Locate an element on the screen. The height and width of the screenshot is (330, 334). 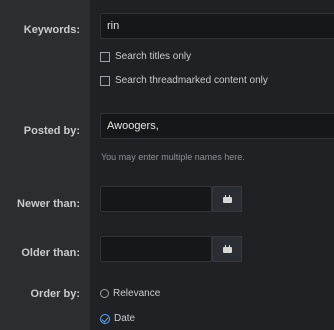
order-relevance-option: Relevance is located at coordinates (130, 293).